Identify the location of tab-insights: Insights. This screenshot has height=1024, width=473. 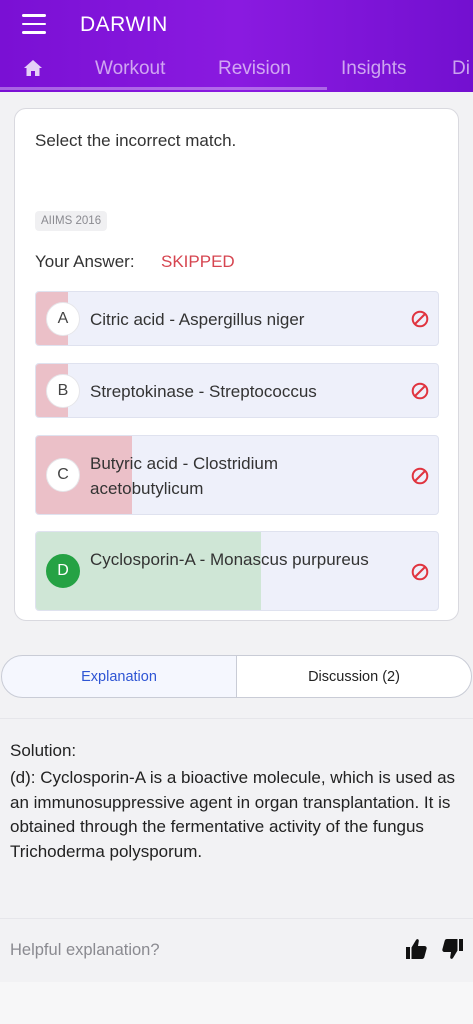
(373, 69).